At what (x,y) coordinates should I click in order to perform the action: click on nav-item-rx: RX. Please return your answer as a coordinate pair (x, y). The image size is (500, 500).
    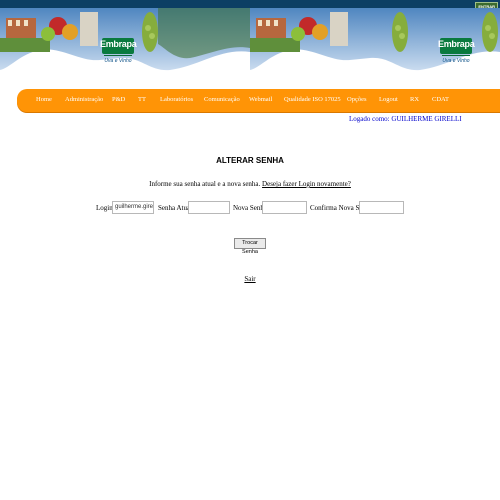
    Looking at the image, I should click on (414, 100).